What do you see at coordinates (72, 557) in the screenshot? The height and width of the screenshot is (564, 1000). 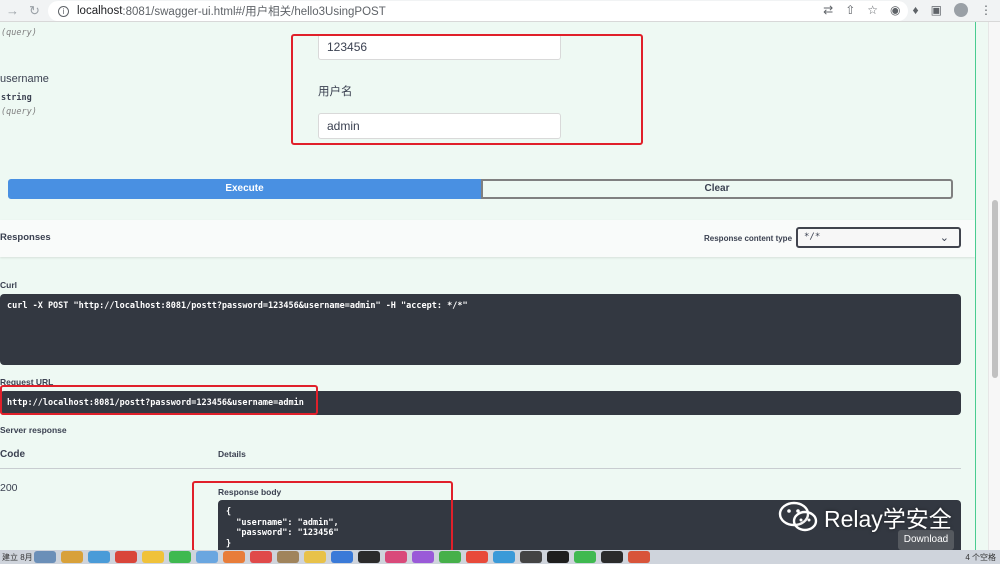 I see `launchpad-icon` at bounding box center [72, 557].